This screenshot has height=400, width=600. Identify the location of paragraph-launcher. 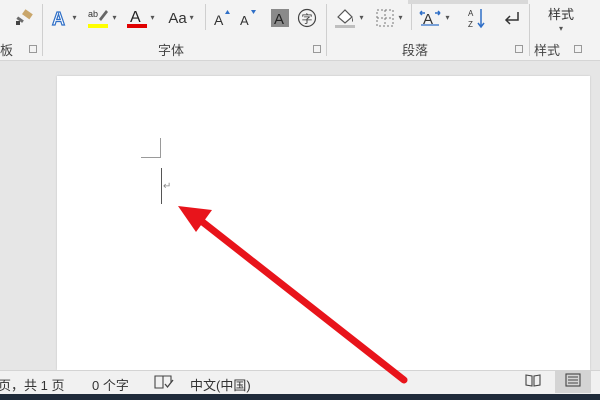
(519, 49).